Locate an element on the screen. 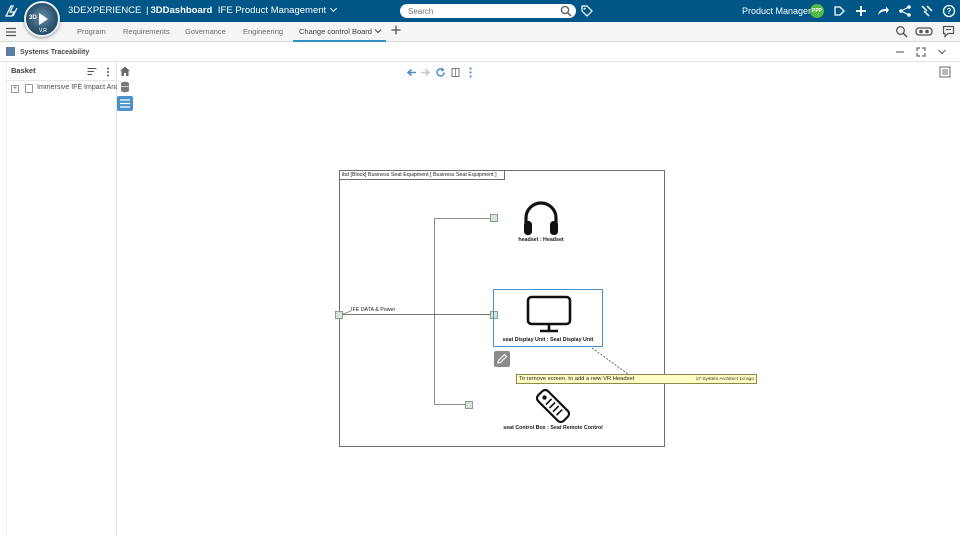 The width and height of the screenshot is (960, 540). note-anchor-line is located at coordinates (610, 361).